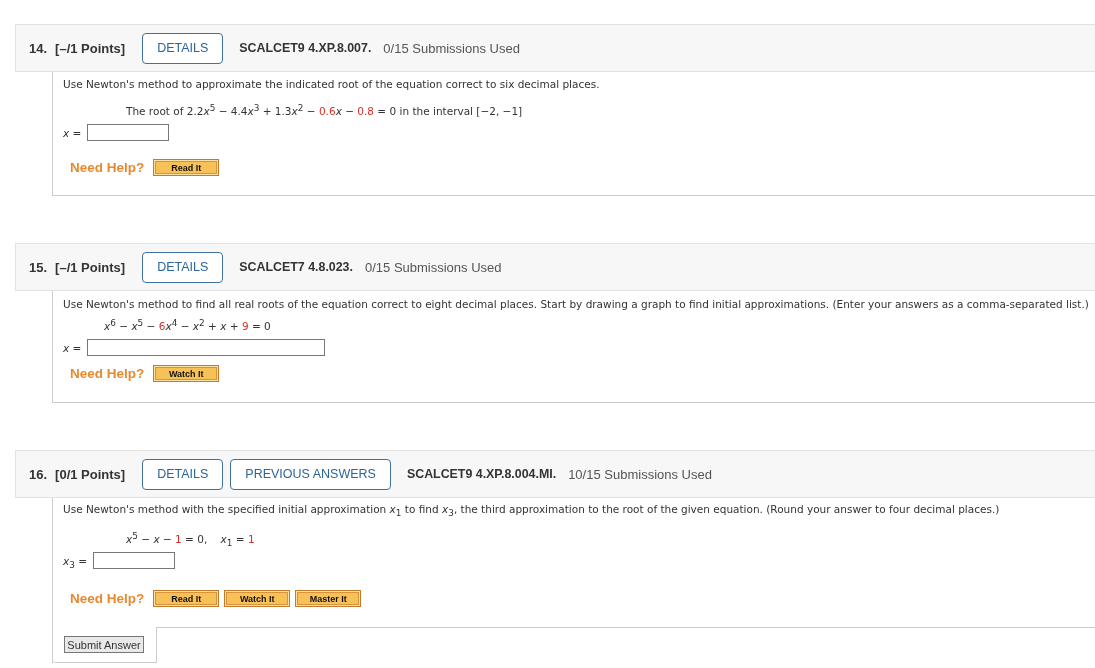  I want to click on previous-answers-button: PREVIOUS ANSWERS, so click(310, 474).